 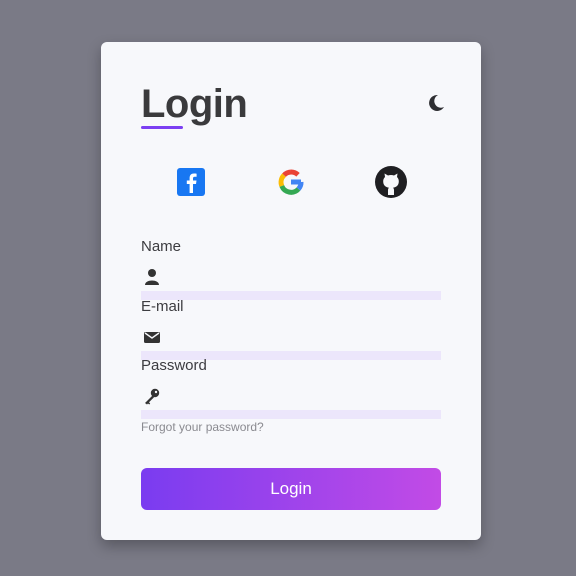 What do you see at coordinates (291, 287) in the screenshot?
I see `name-input` at bounding box center [291, 287].